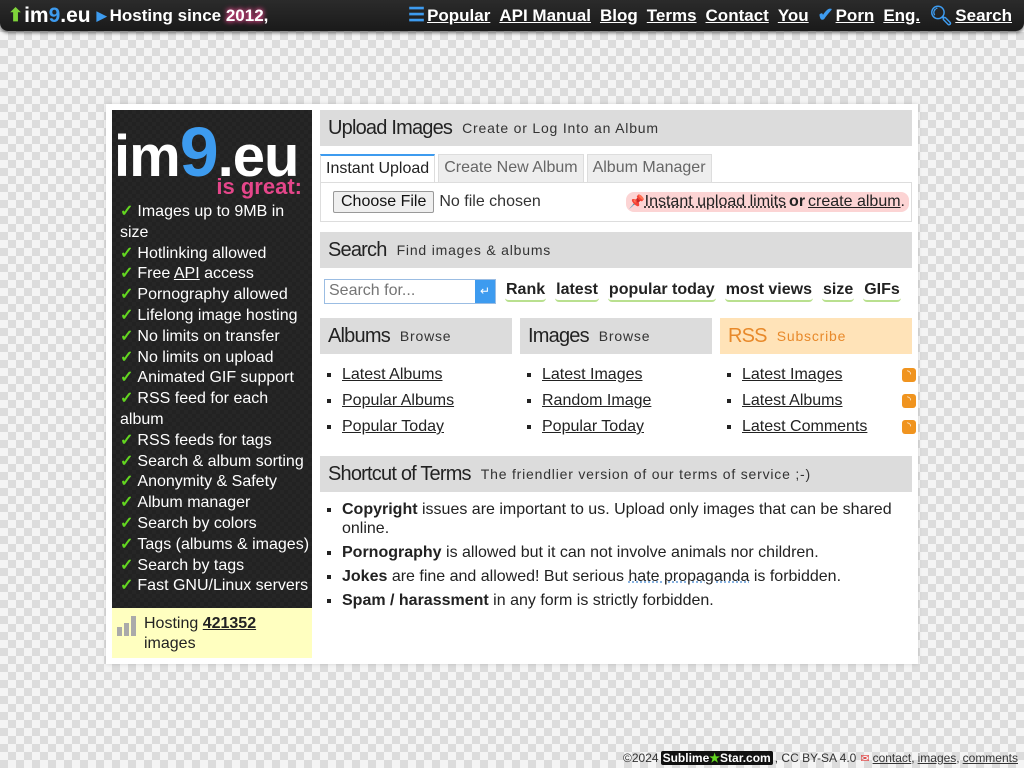 The height and width of the screenshot is (768, 1024). What do you see at coordinates (212, 633) in the screenshot?
I see `hosting-count-box: Hosting 421352 images` at bounding box center [212, 633].